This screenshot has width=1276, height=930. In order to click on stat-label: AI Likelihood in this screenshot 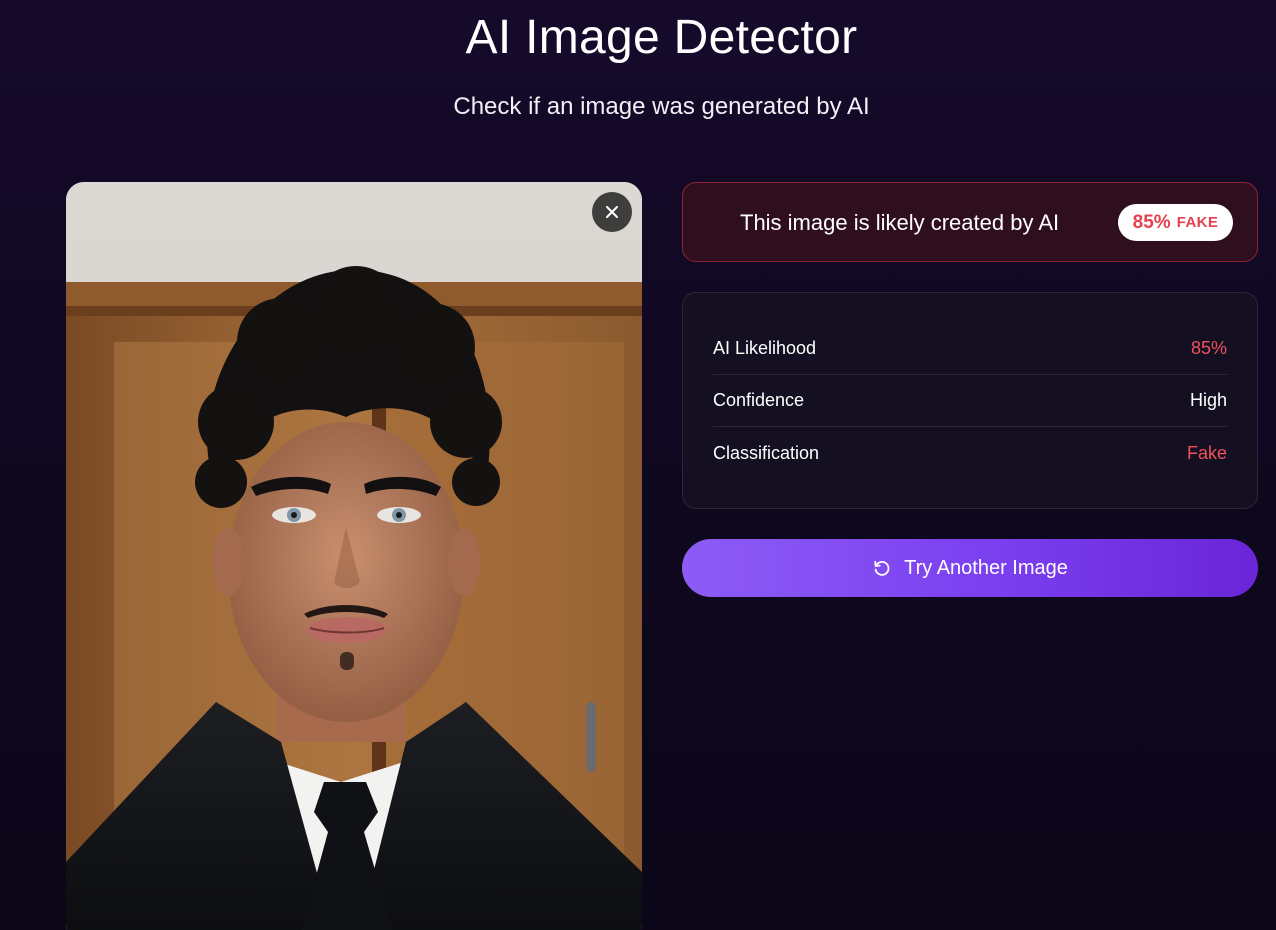, I will do `click(765, 348)`.